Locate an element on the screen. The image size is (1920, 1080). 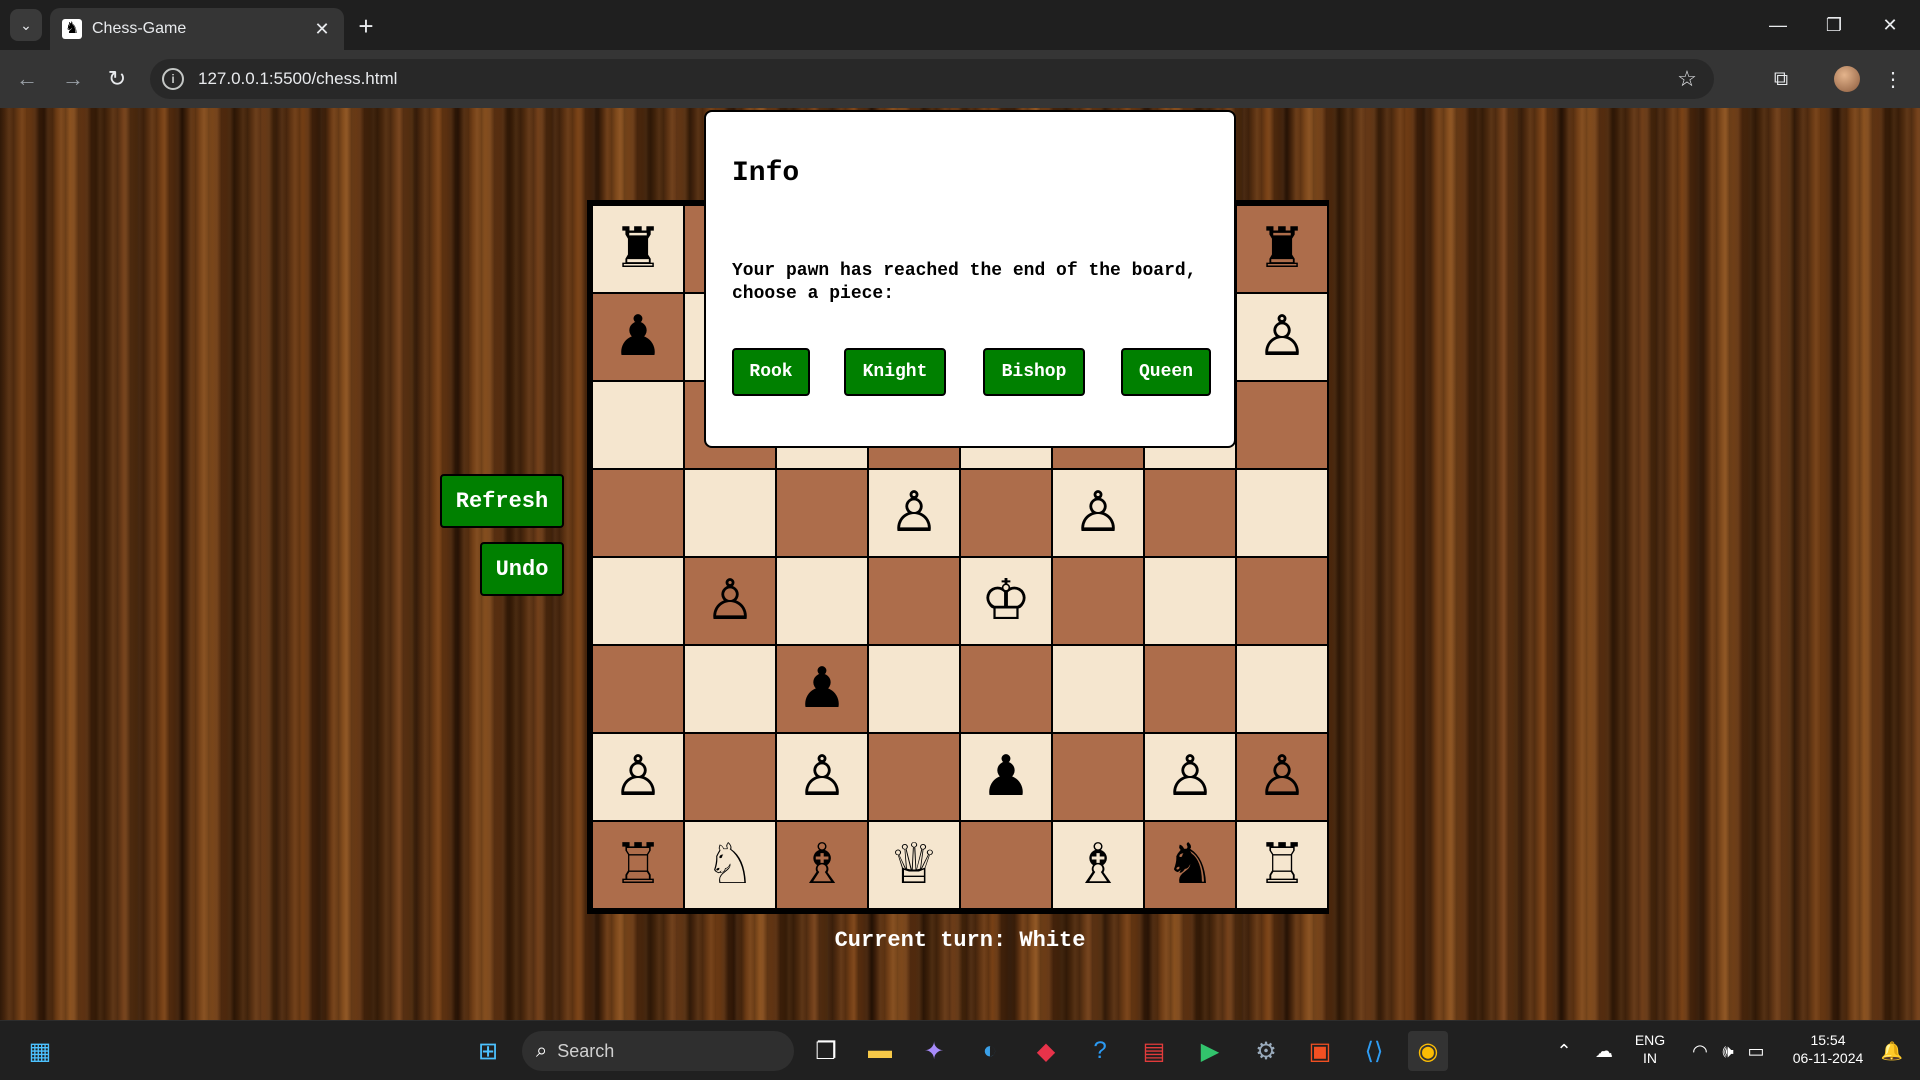
square-d5: ♙ is located at coordinates (914, 513).